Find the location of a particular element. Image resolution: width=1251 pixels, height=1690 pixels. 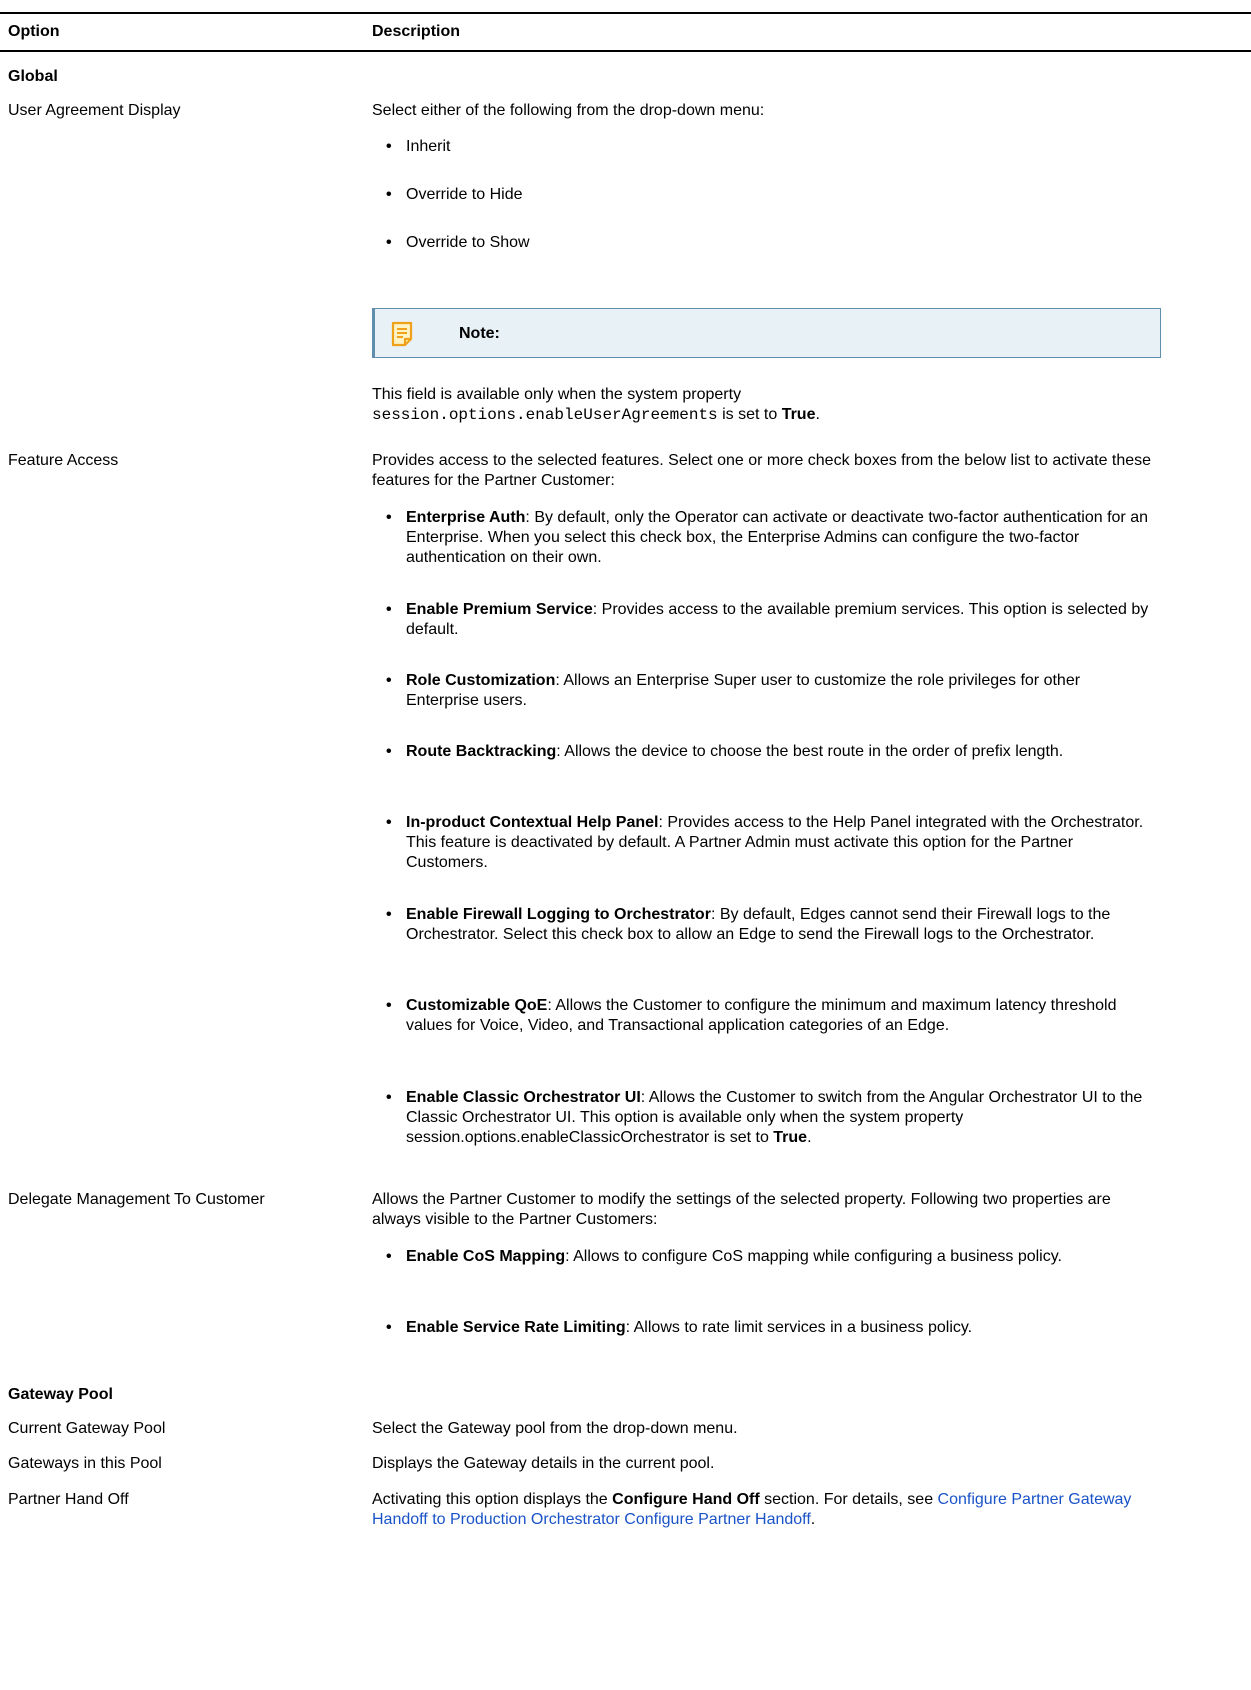

note-label: Note: is located at coordinates (479, 333).